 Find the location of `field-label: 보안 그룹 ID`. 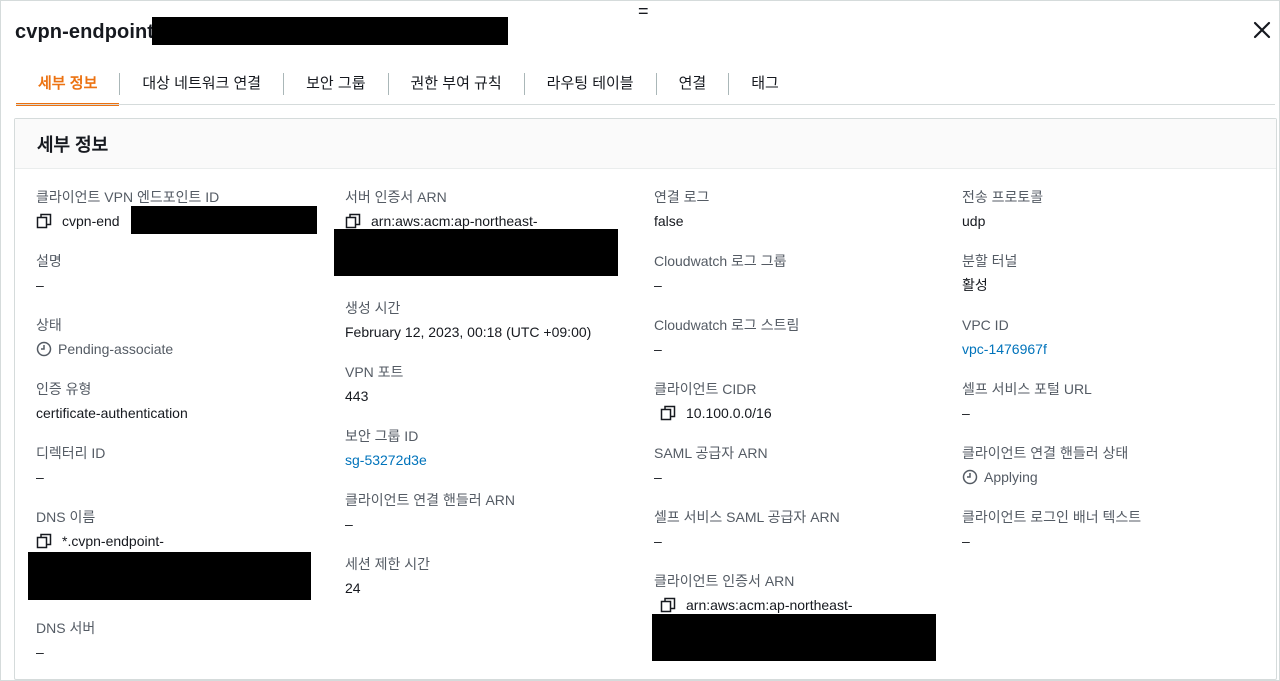

field-label: 보안 그룹 ID is located at coordinates (382, 436).